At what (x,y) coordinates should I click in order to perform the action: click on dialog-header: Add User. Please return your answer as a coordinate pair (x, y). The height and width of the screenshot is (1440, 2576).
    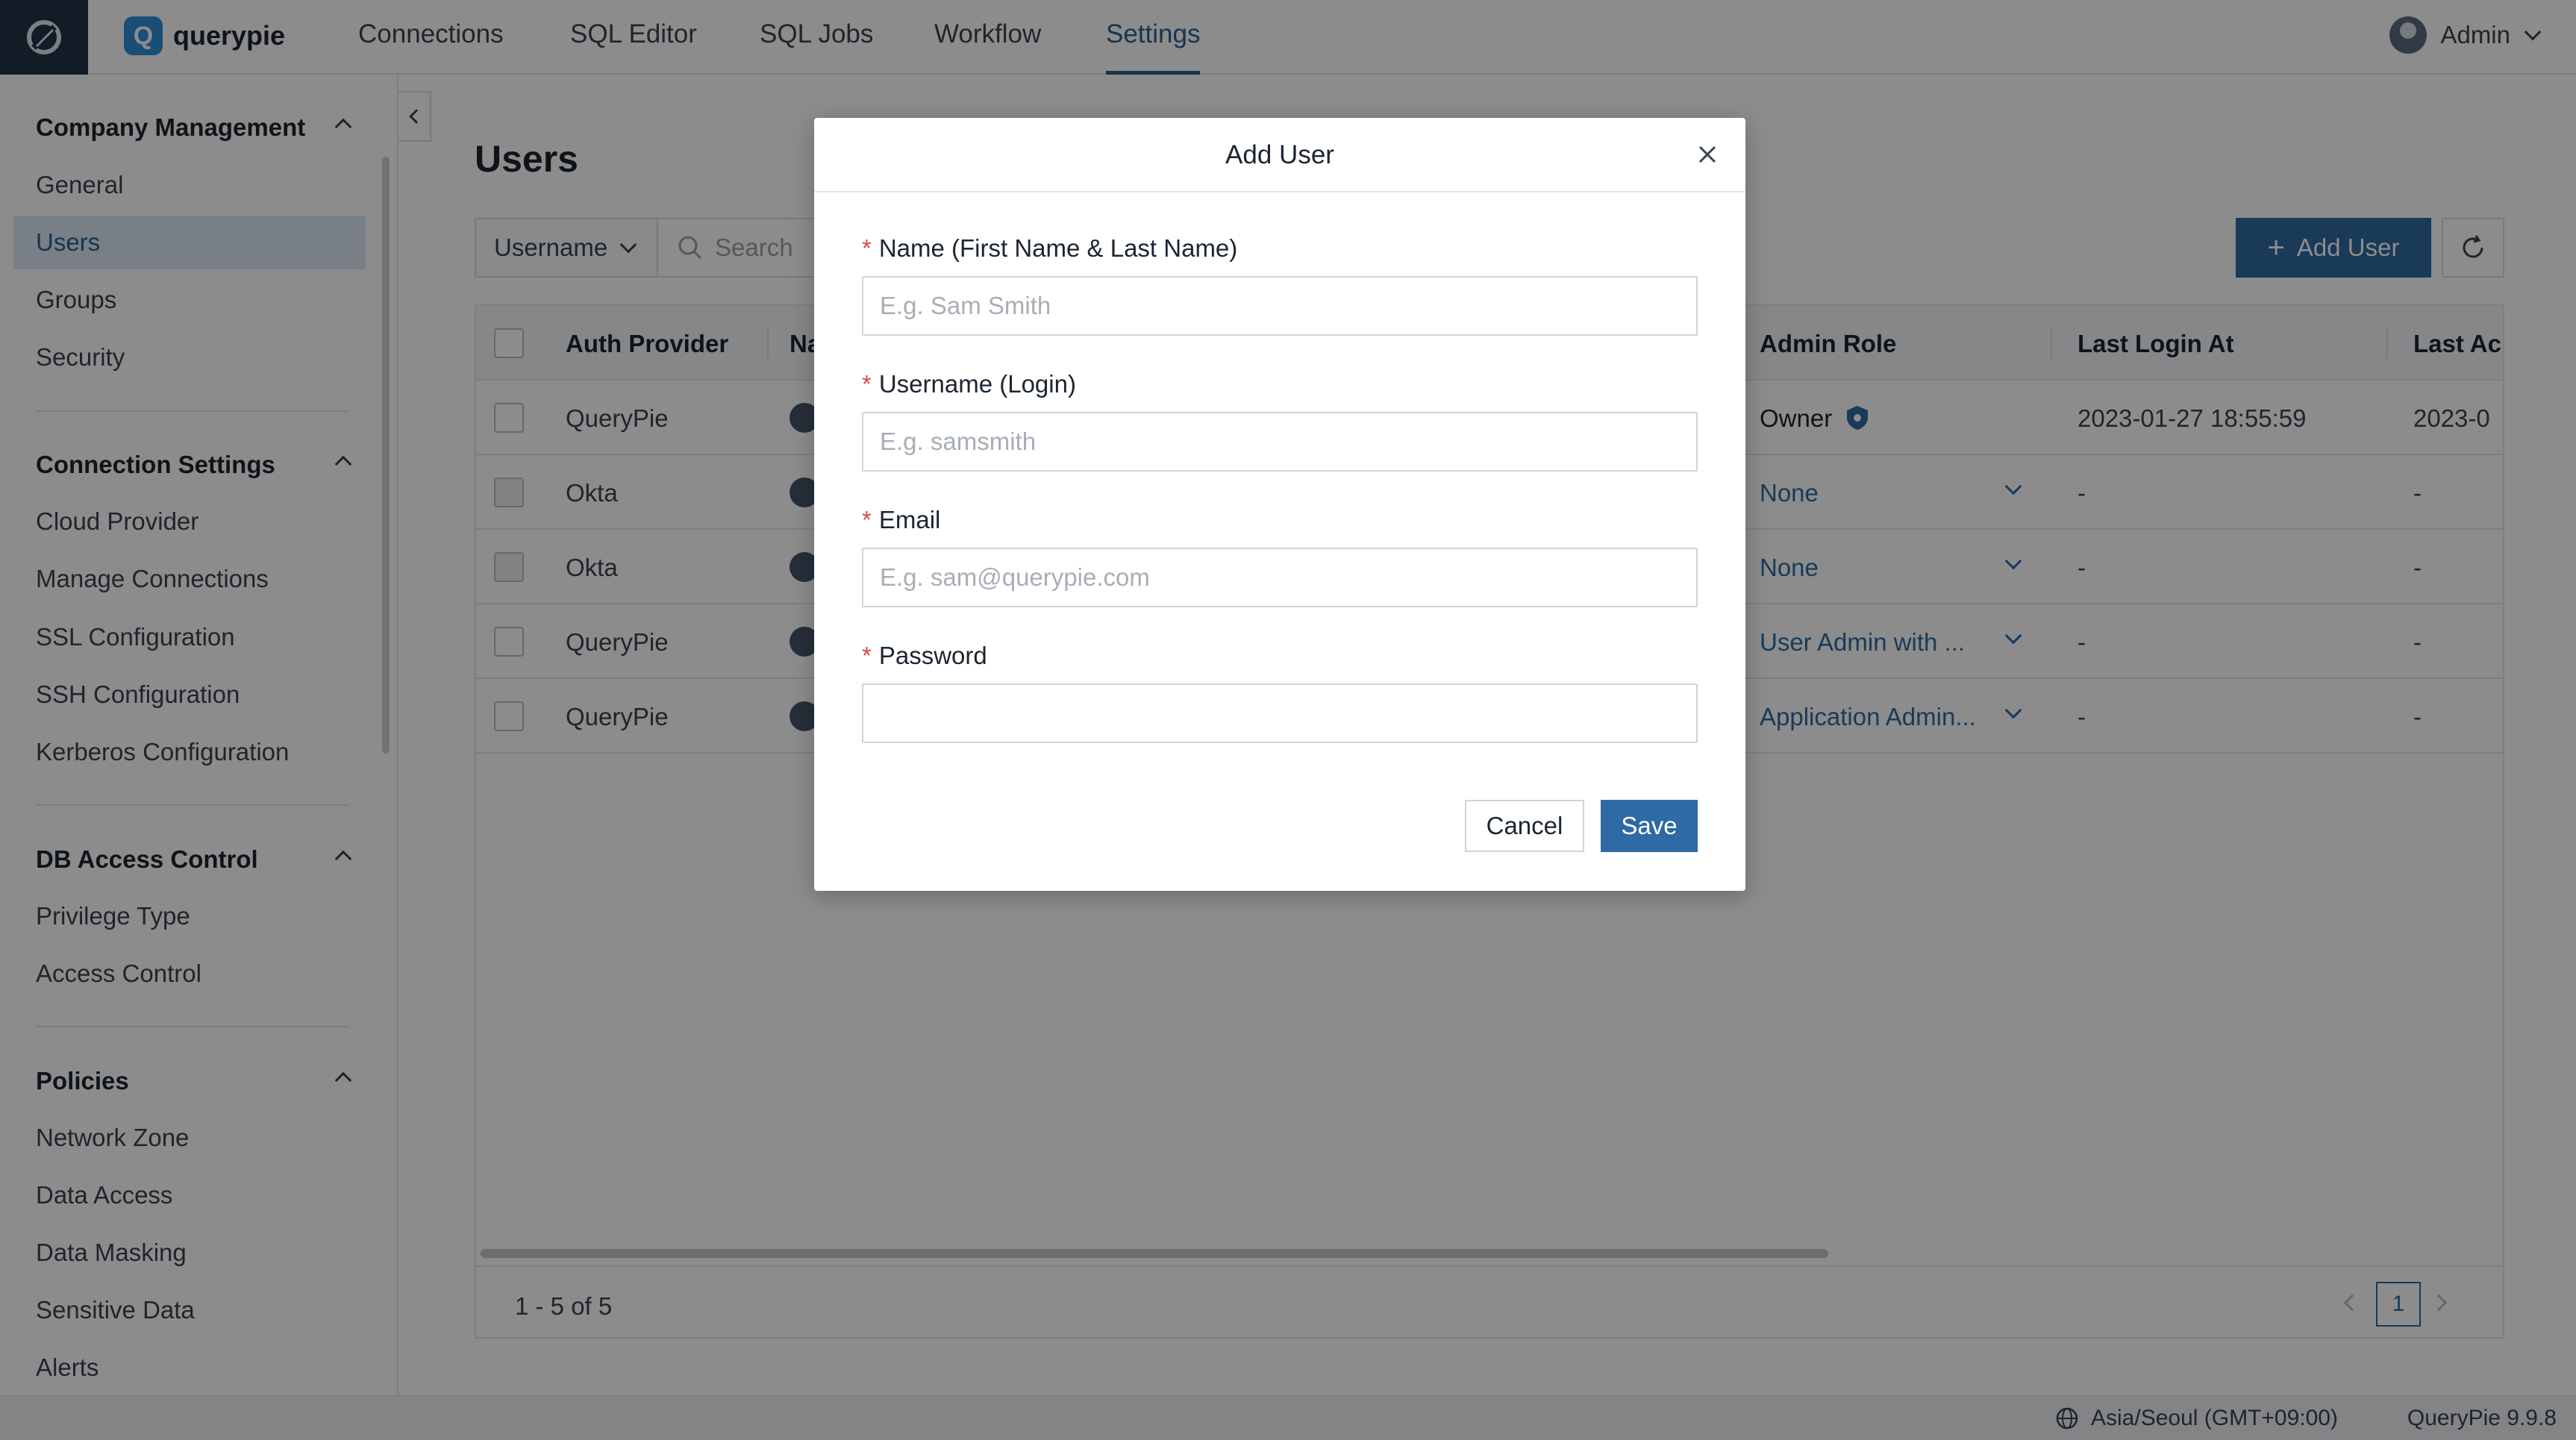
    Looking at the image, I should click on (1279, 155).